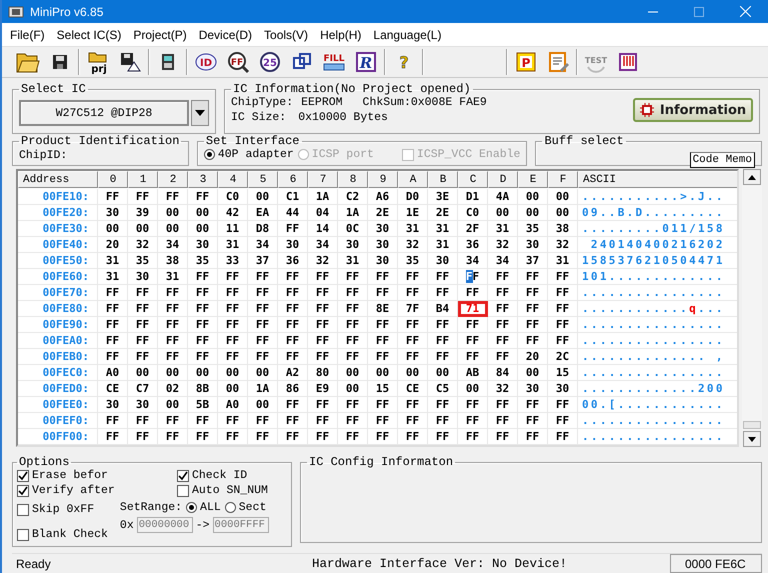 Image resolution: width=768 pixels, height=573 pixels. What do you see at coordinates (233, 197) in the screenshot?
I see `byte-cell: C0` at bounding box center [233, 197].